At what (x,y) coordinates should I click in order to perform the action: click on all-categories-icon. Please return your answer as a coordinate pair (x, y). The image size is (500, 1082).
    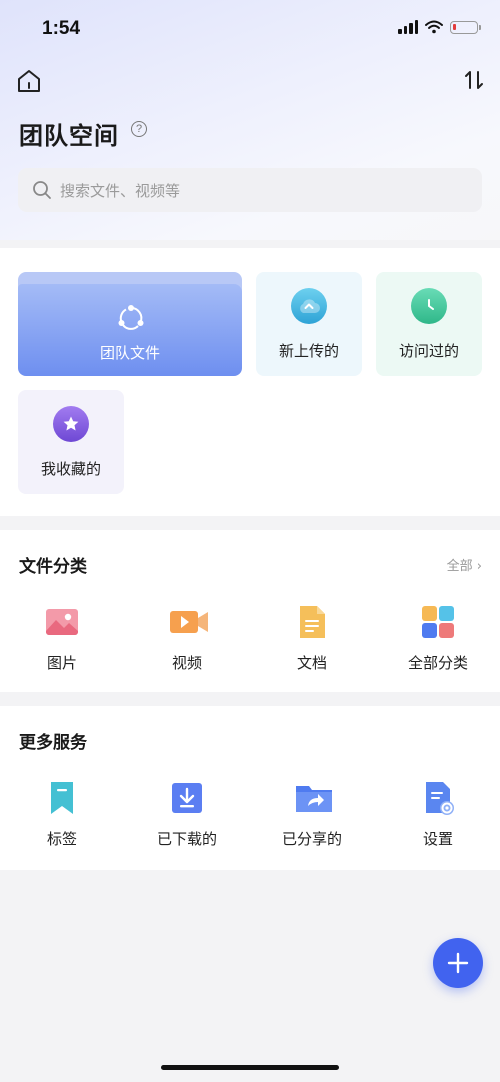
    Looking at the image, I should click on (438, 622).